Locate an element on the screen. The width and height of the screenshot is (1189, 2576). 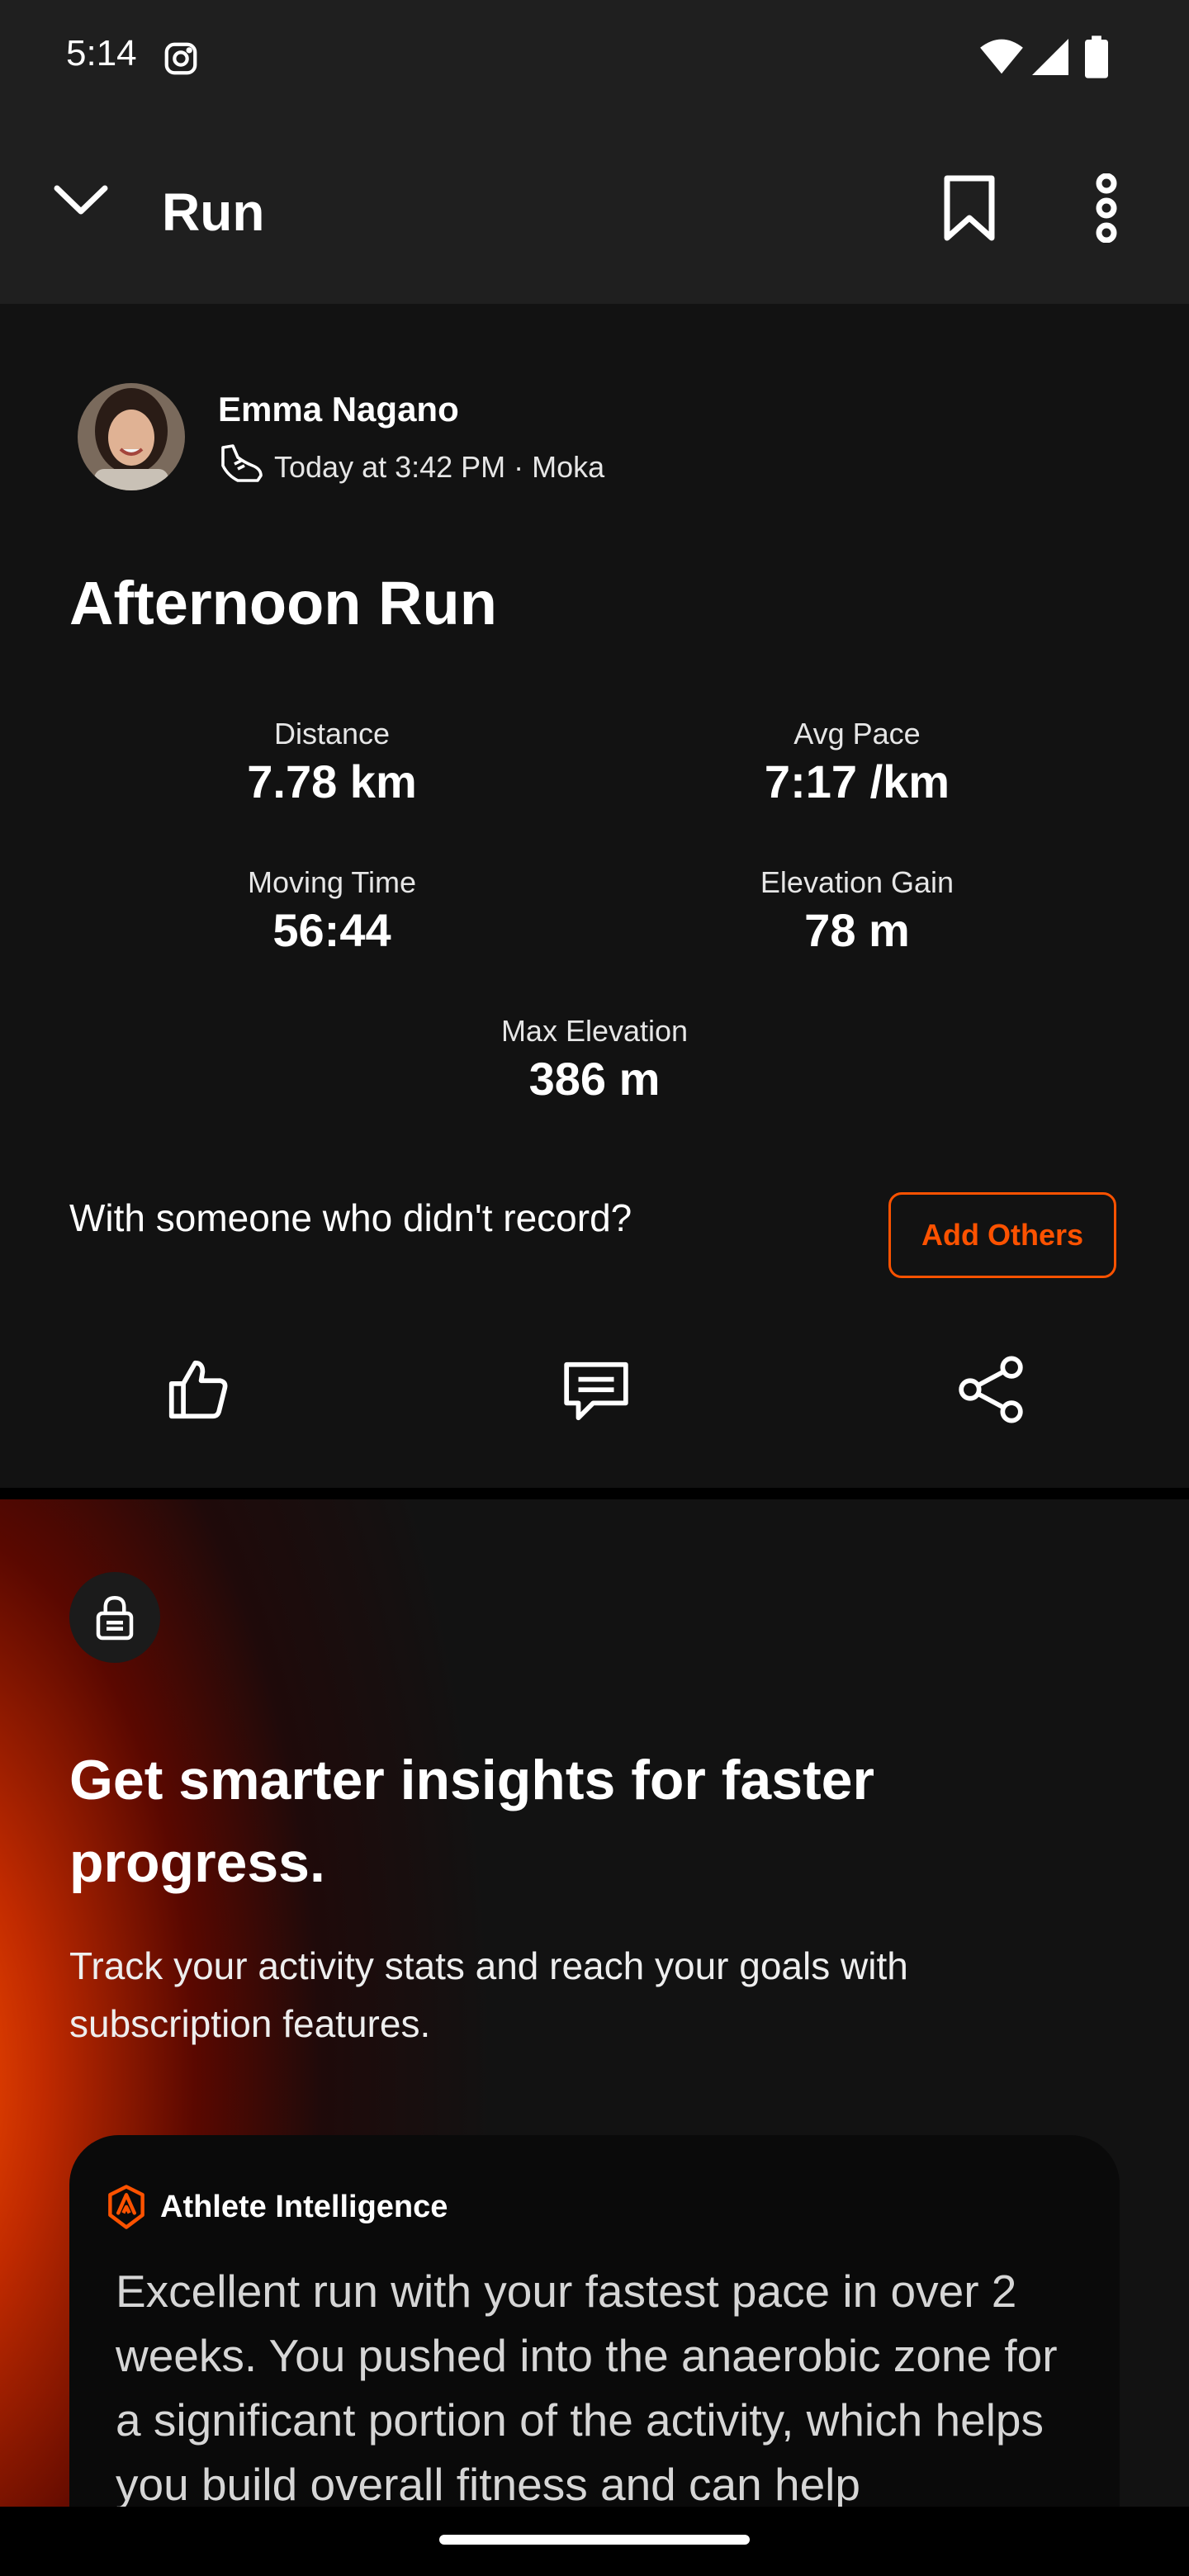
share-icon is located at coordinates (990, 1389).